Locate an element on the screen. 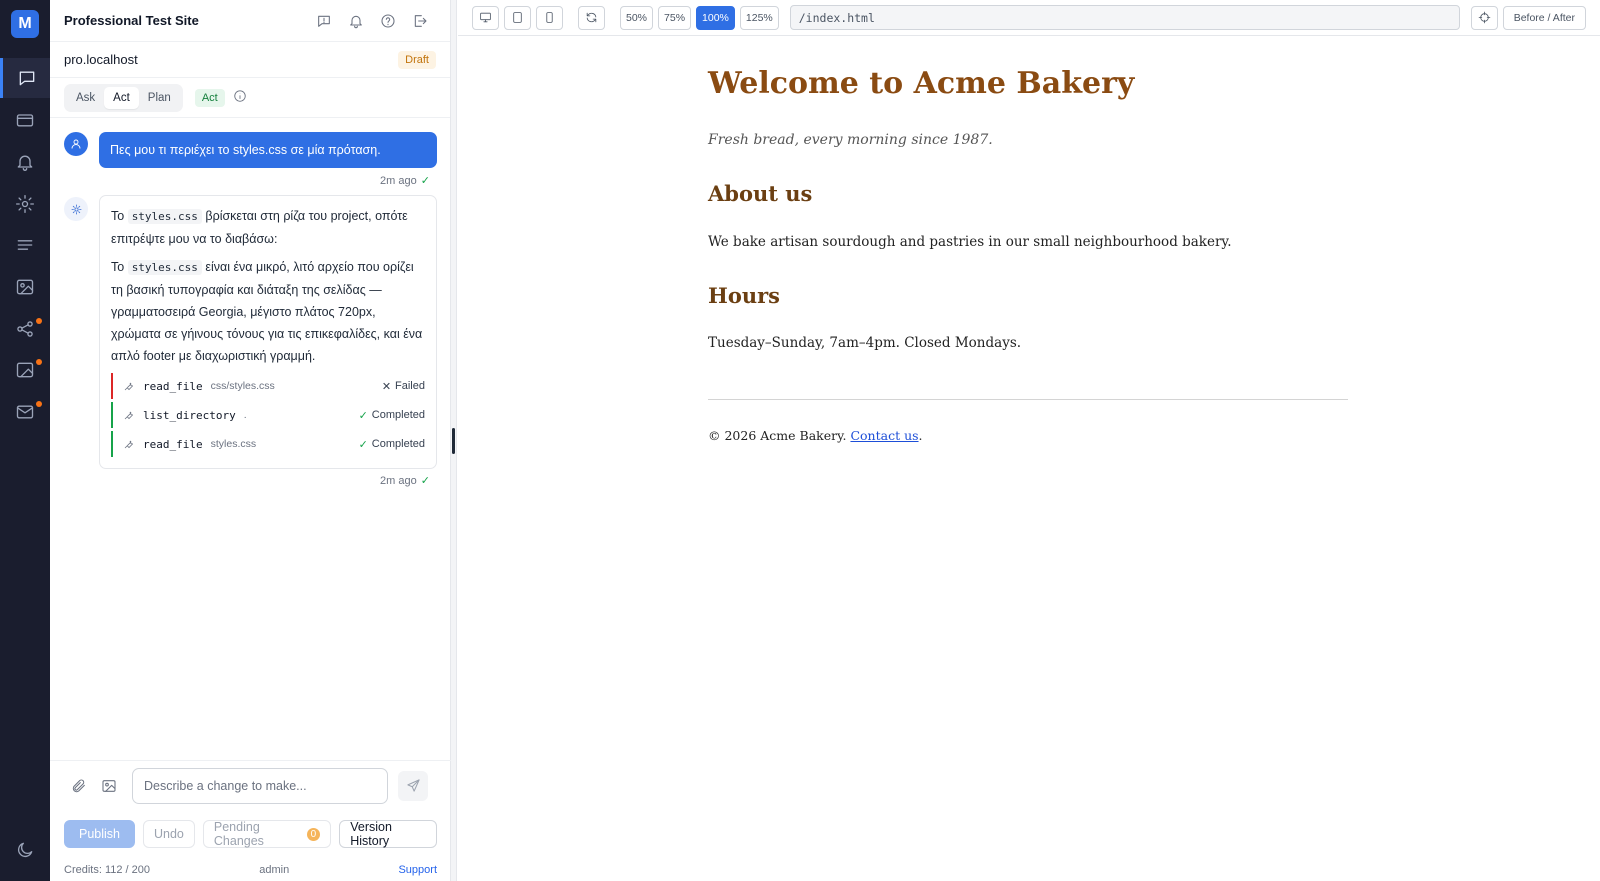 This screenshot has height=881, width=1600. preview-tagline: Fresh bread, every morning since 1987. is located at coordinates (850, 140).